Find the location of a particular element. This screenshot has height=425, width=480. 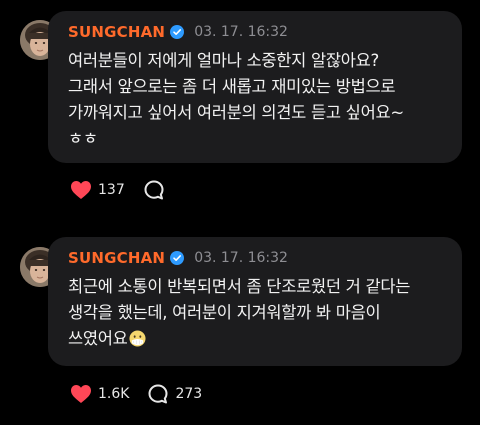

comment-button is located at coordinates (157, 190).